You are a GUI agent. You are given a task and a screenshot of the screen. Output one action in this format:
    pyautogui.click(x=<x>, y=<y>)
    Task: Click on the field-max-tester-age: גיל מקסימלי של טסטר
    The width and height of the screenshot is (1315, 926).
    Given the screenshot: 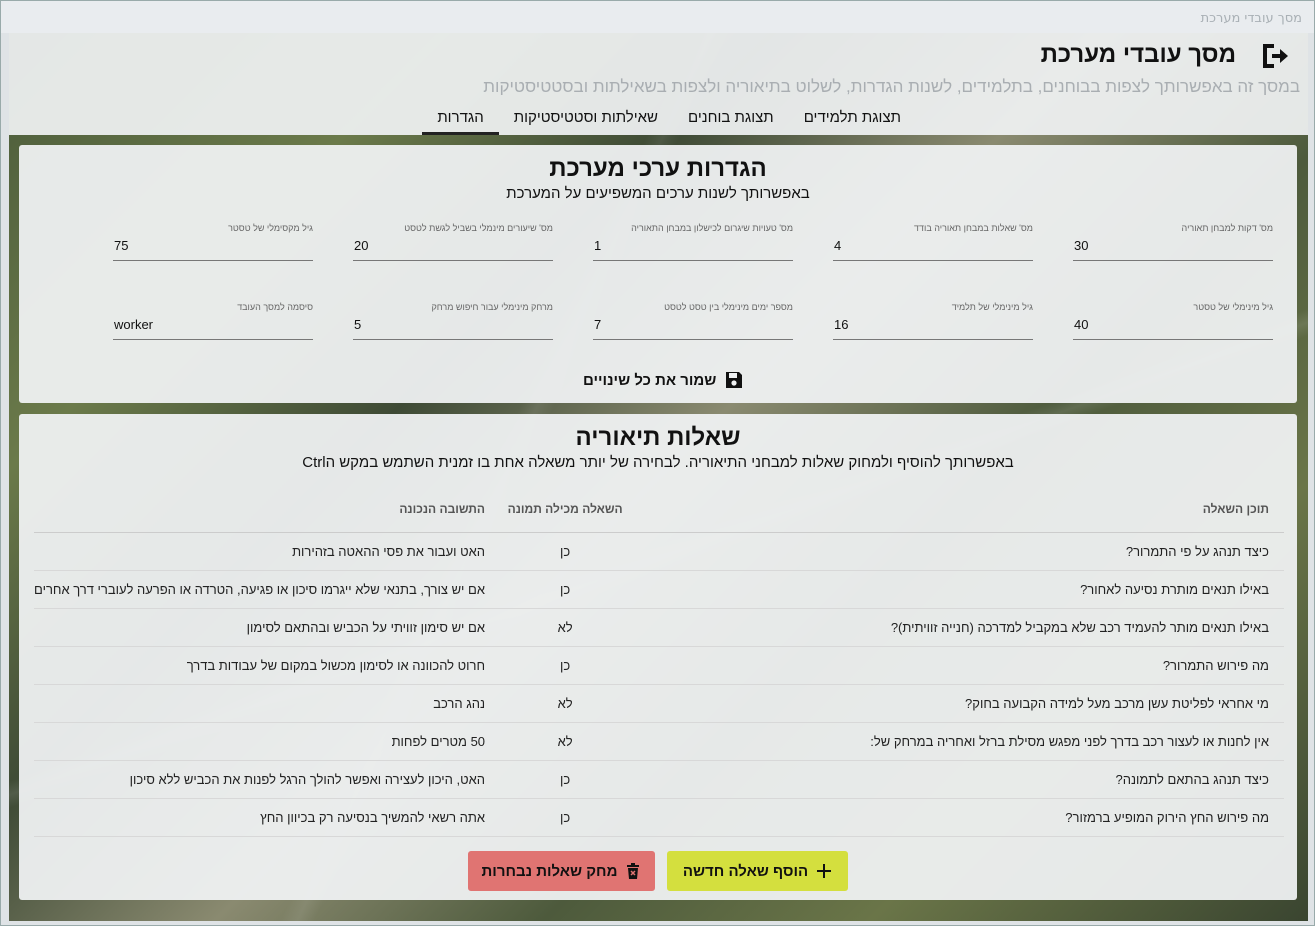 What is the action you would take?
    pyautogui.click(x=213, y=242)
    